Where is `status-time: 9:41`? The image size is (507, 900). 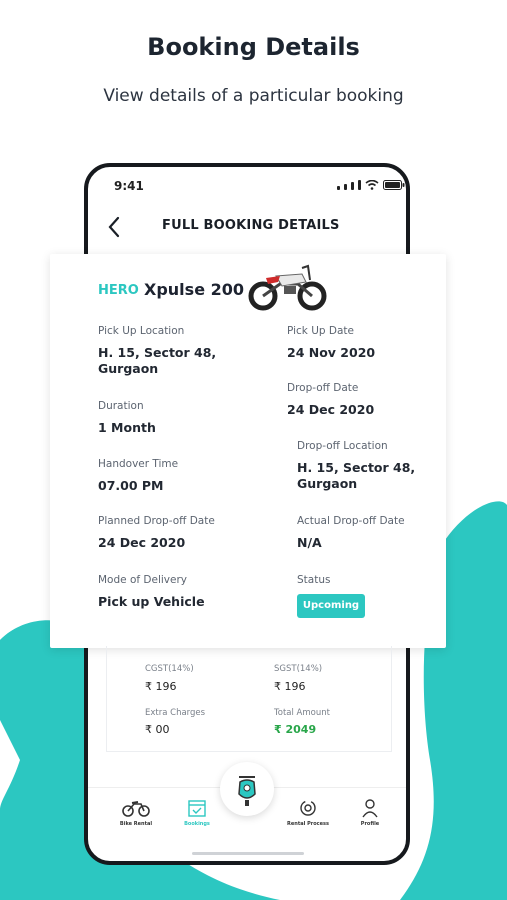
status-time: 9:41 is located at coordinates (129, 186).